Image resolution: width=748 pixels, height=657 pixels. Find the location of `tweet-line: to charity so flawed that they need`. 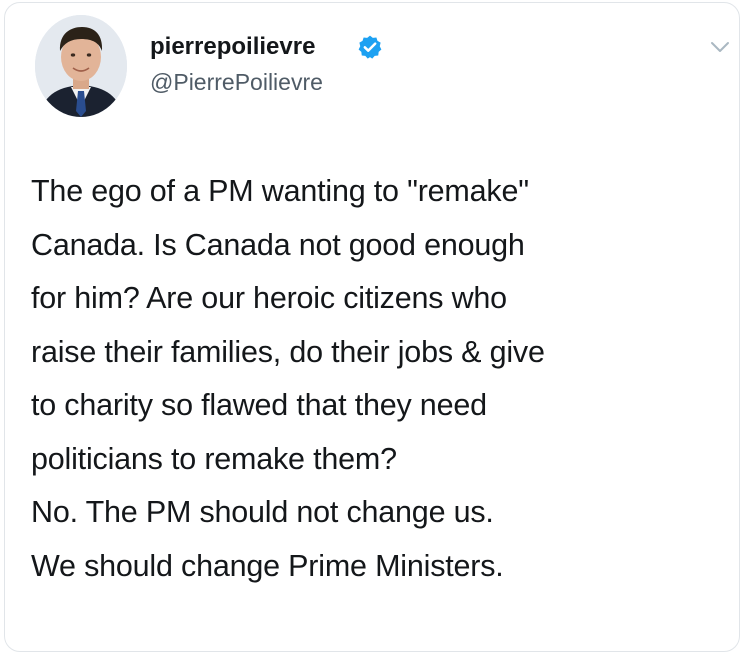

tweet-line: to charity so flawed that they need is located at coordinates (259, 405).